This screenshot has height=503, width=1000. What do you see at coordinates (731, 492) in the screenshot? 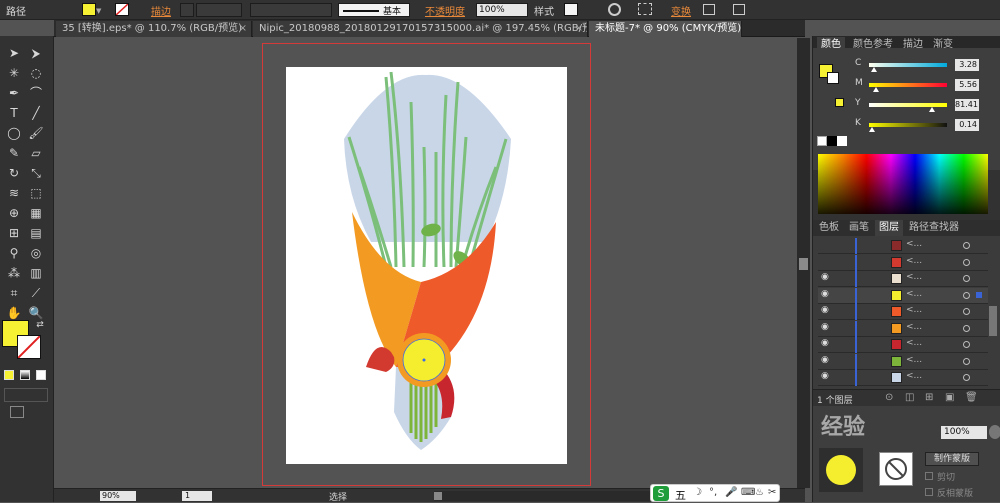
I see `mic-icon: 🎤` at bounding box center [731, 492].